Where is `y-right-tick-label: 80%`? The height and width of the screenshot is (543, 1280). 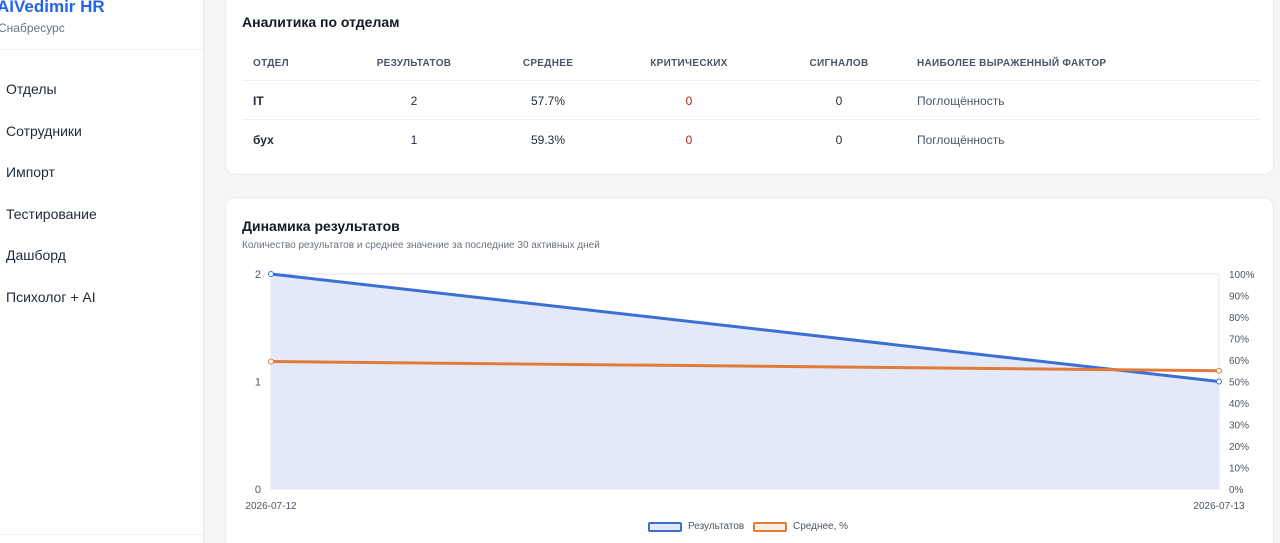
y-right-tick-label: 80% is located at coordinates (1239, 318).